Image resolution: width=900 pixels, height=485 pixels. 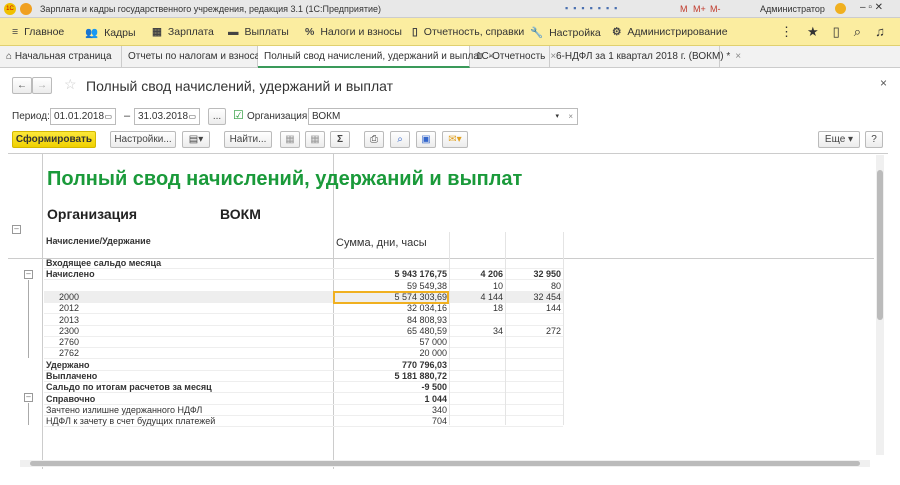 I want to click on row-label: 2300, so click(x=69, y=330).